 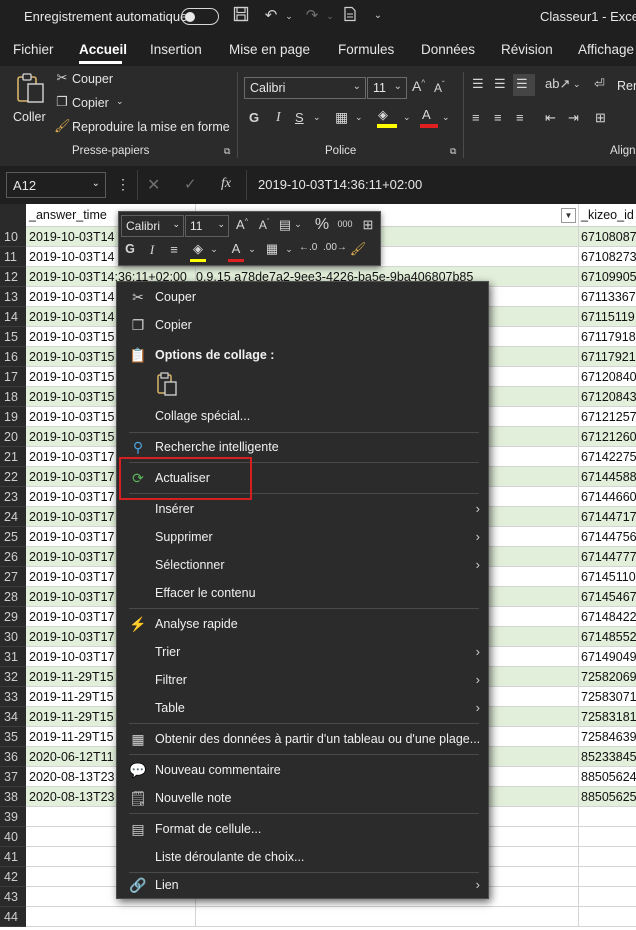 I want to click on cell-kizeo-id: 67121257, so click(x=607, y=417).